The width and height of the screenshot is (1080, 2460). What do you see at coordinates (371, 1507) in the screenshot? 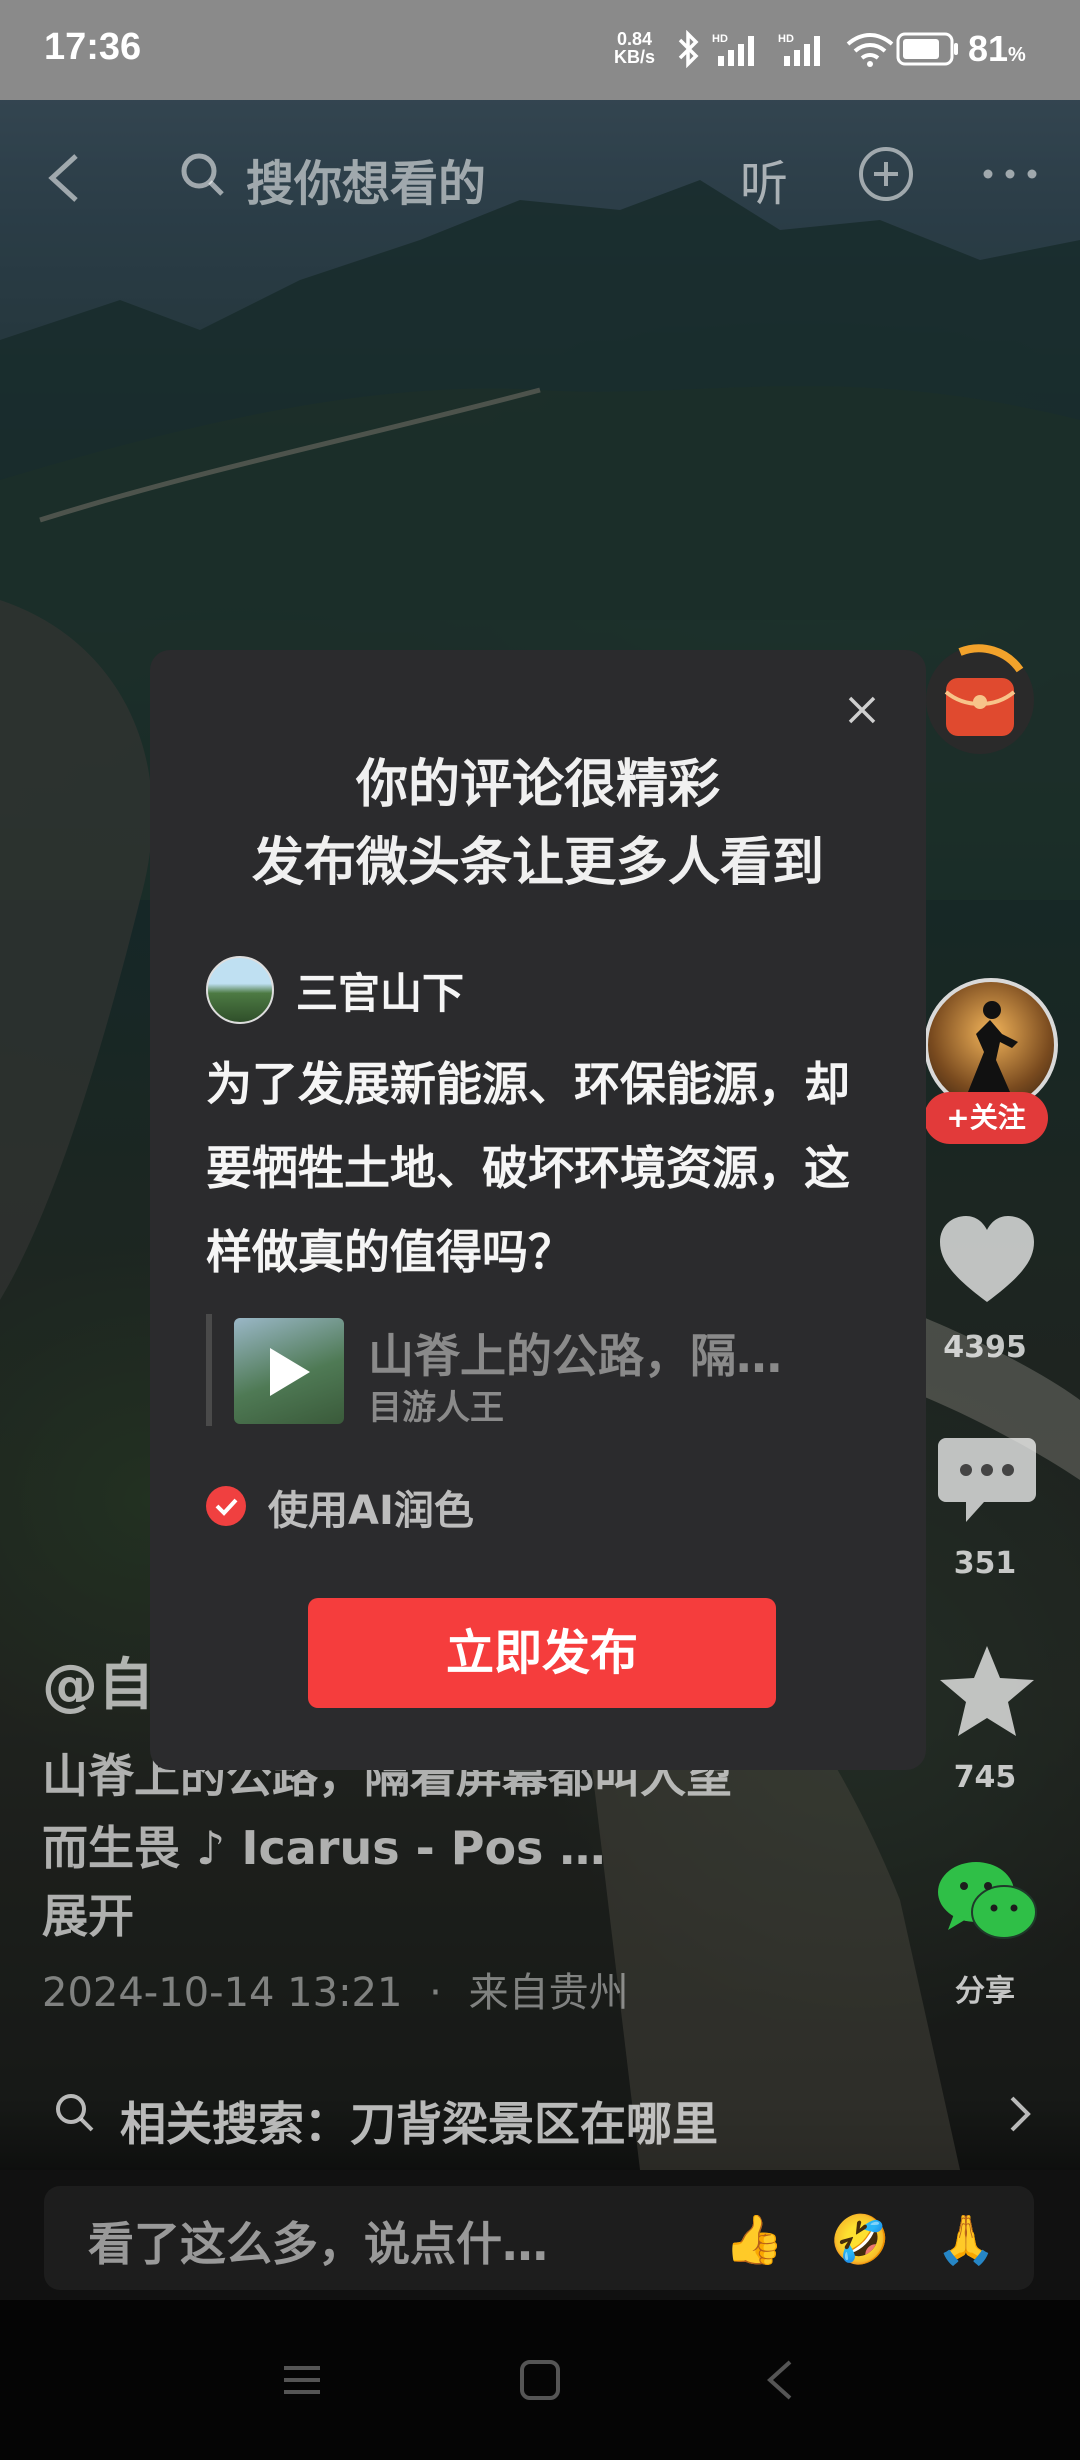
I see `ai-polish-label: 使用AI润色` at bounding box center [371, 1507].